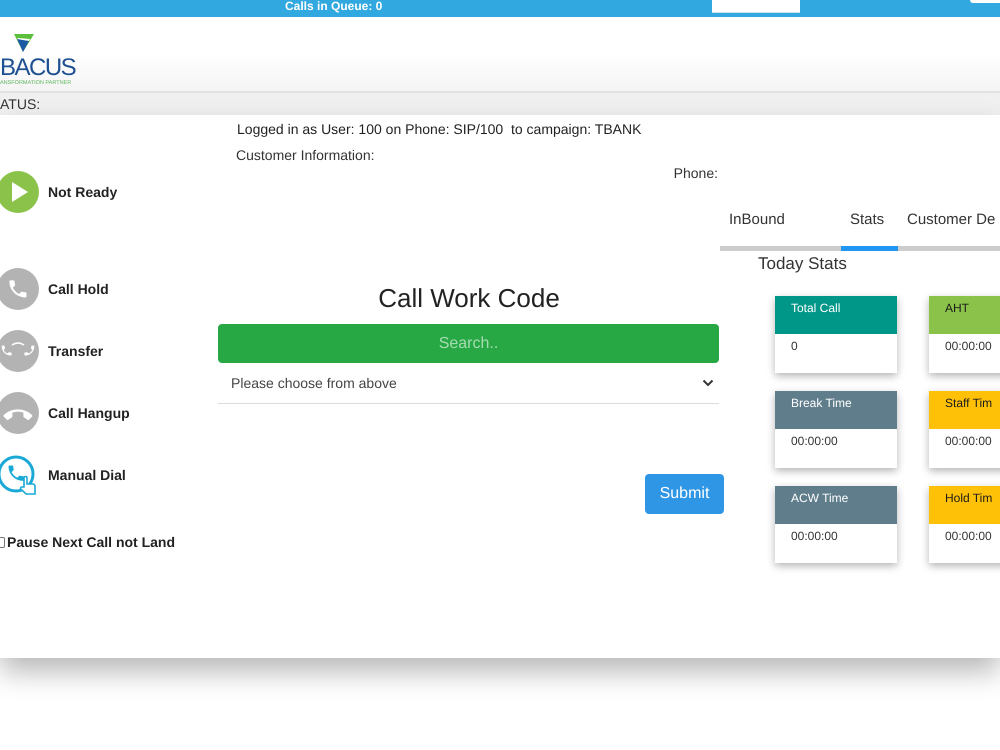 Image resolution: width=1000 pixels, height=750 pixels. What do you see at coordinates (815, 308) in the screenshot?
I see `stat-card-title: Total Call` at bounding box center [815, 308].